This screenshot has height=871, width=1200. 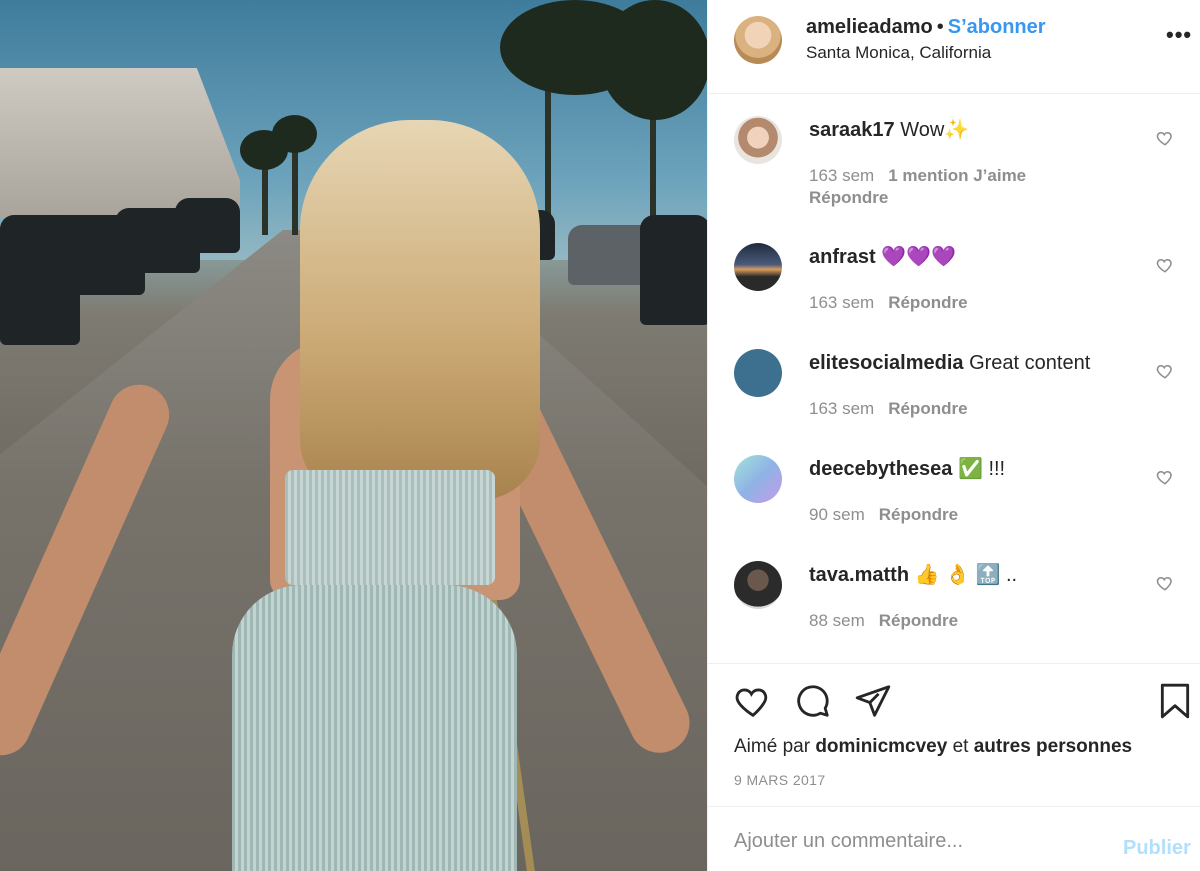 What do you see at coordinates (780, 780) in the screenshot?
I see `post-date: 9 MARS 2017` at bounding box center [780, 780].